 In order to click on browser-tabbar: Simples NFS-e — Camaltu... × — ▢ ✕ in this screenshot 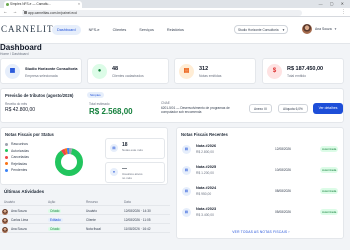, I will do `click(175, 4)`.